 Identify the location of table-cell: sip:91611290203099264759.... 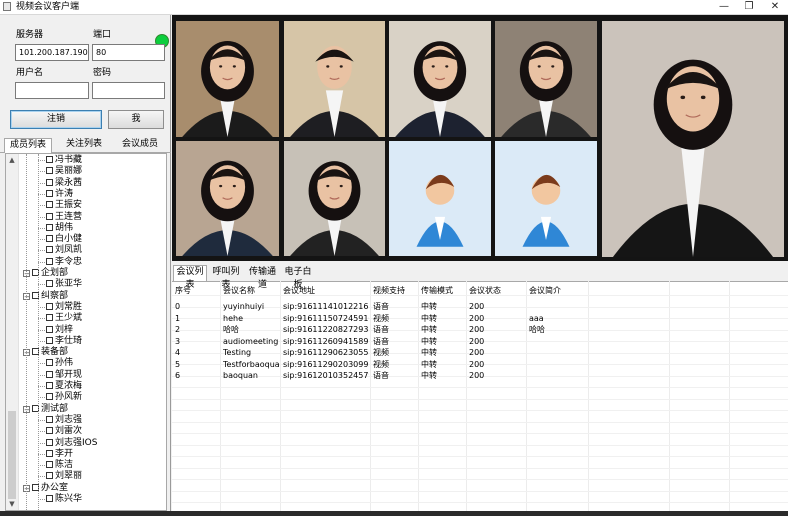
(326, 364).